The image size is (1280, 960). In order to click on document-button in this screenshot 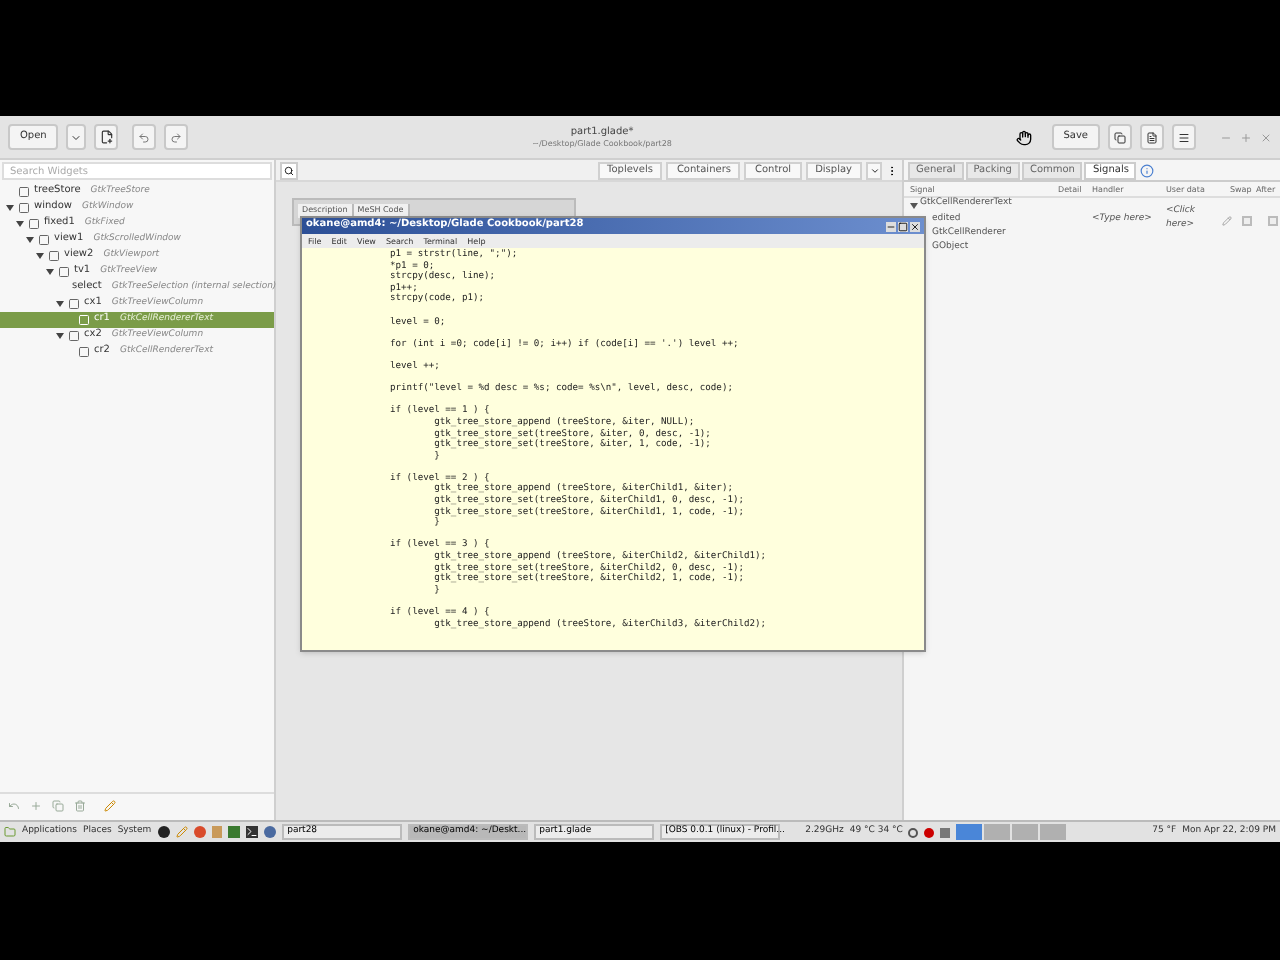, I will do `click(1152, 137)`.